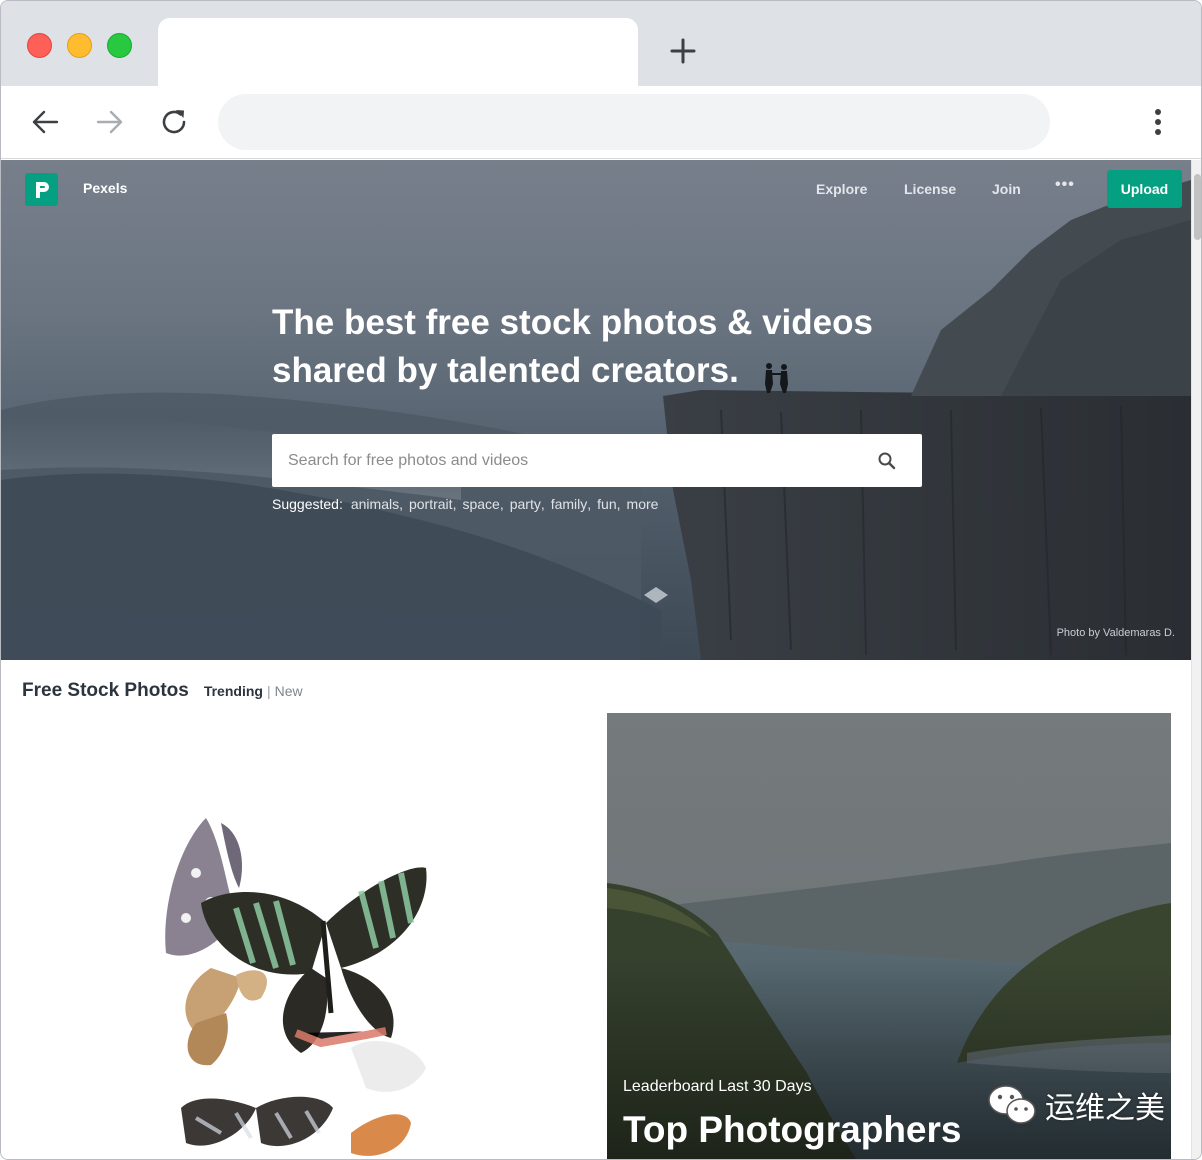  What do you see at coordinates (1105, 1108) in the screenshot?
I see `watermark-text: 运维之美` at bounding box center [1105, 1108].